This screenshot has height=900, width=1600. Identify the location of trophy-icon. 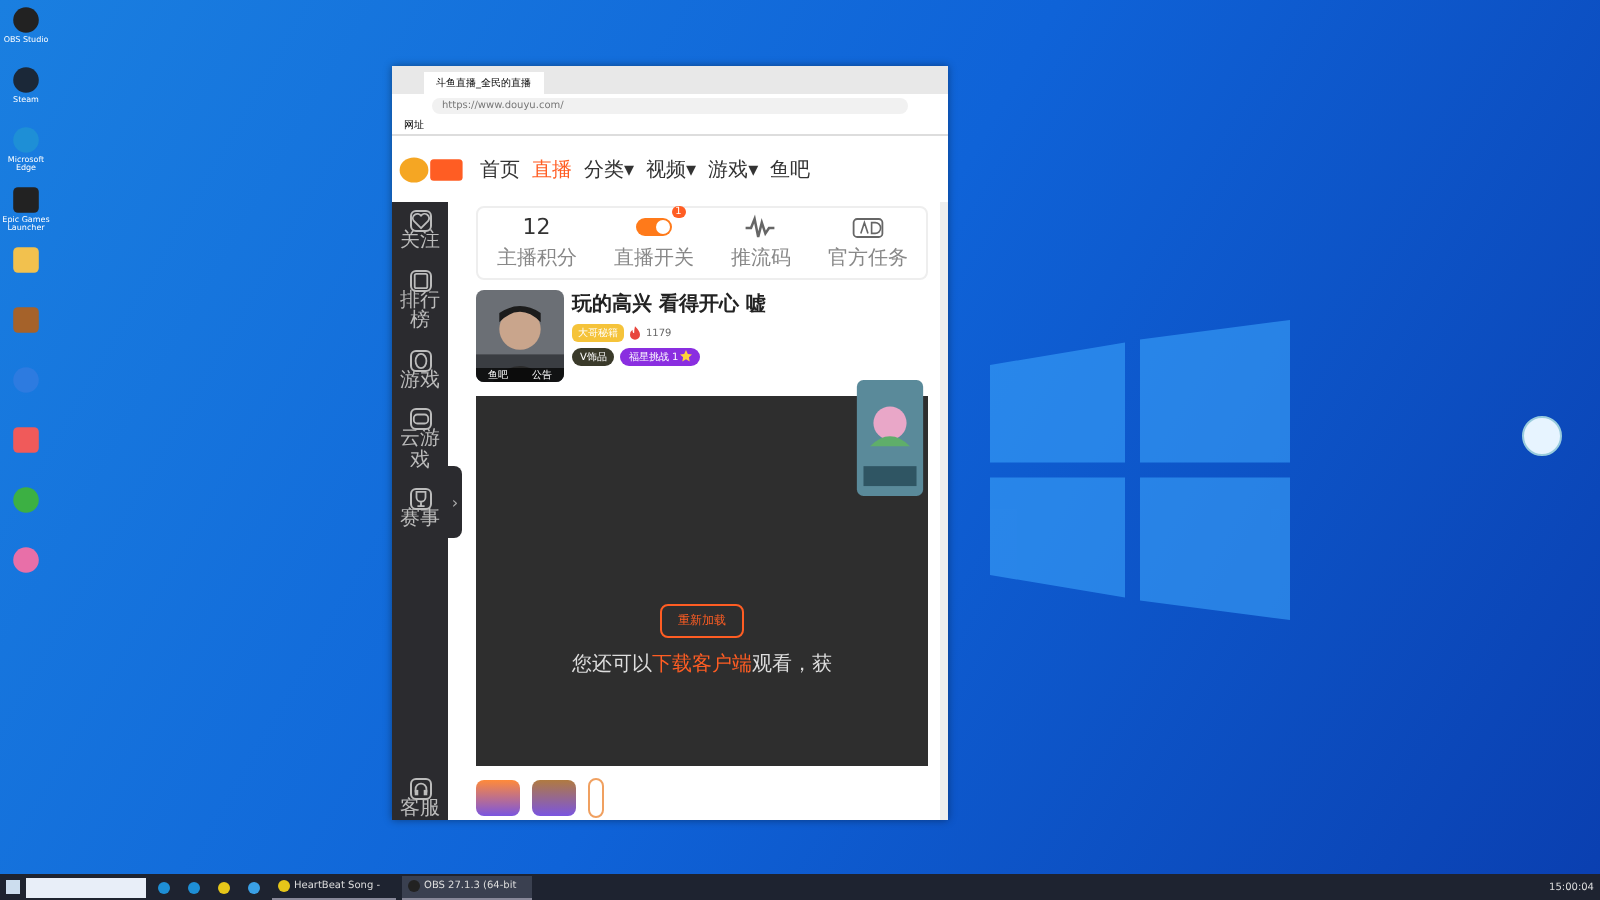
(420, 499).